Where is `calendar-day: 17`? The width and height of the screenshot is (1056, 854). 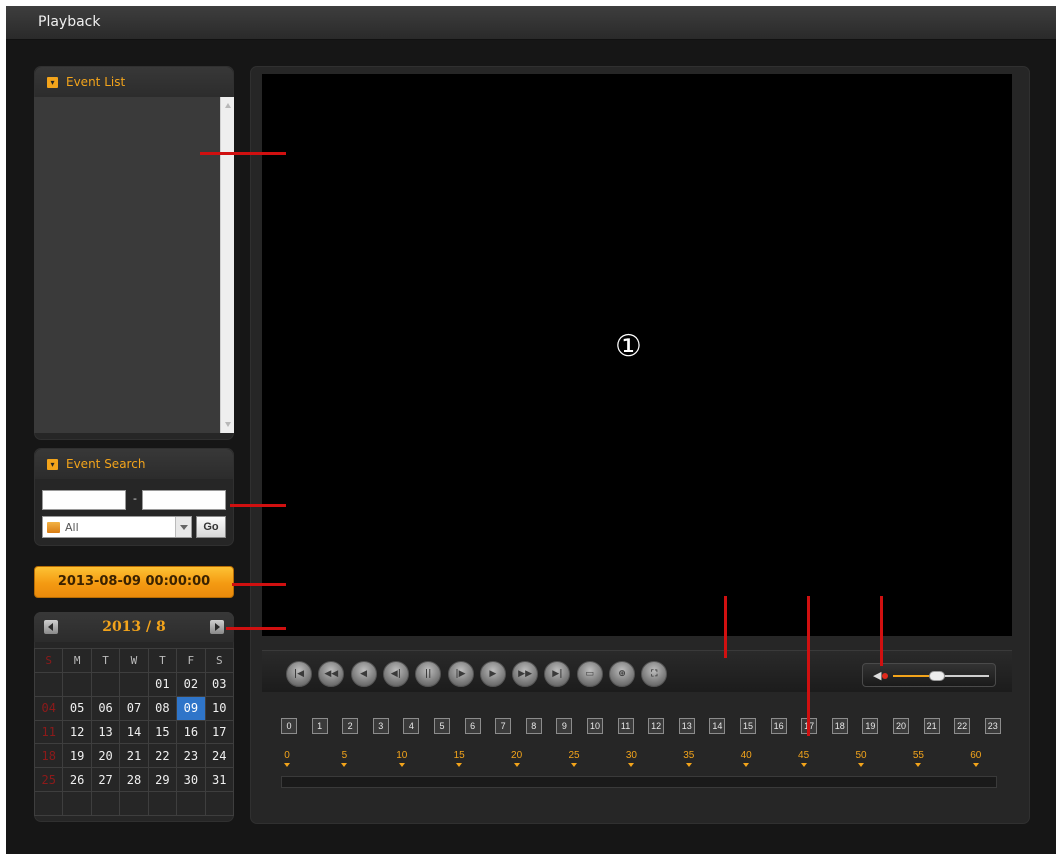 calendar-day: 17 is located at coordinates (219, 732).